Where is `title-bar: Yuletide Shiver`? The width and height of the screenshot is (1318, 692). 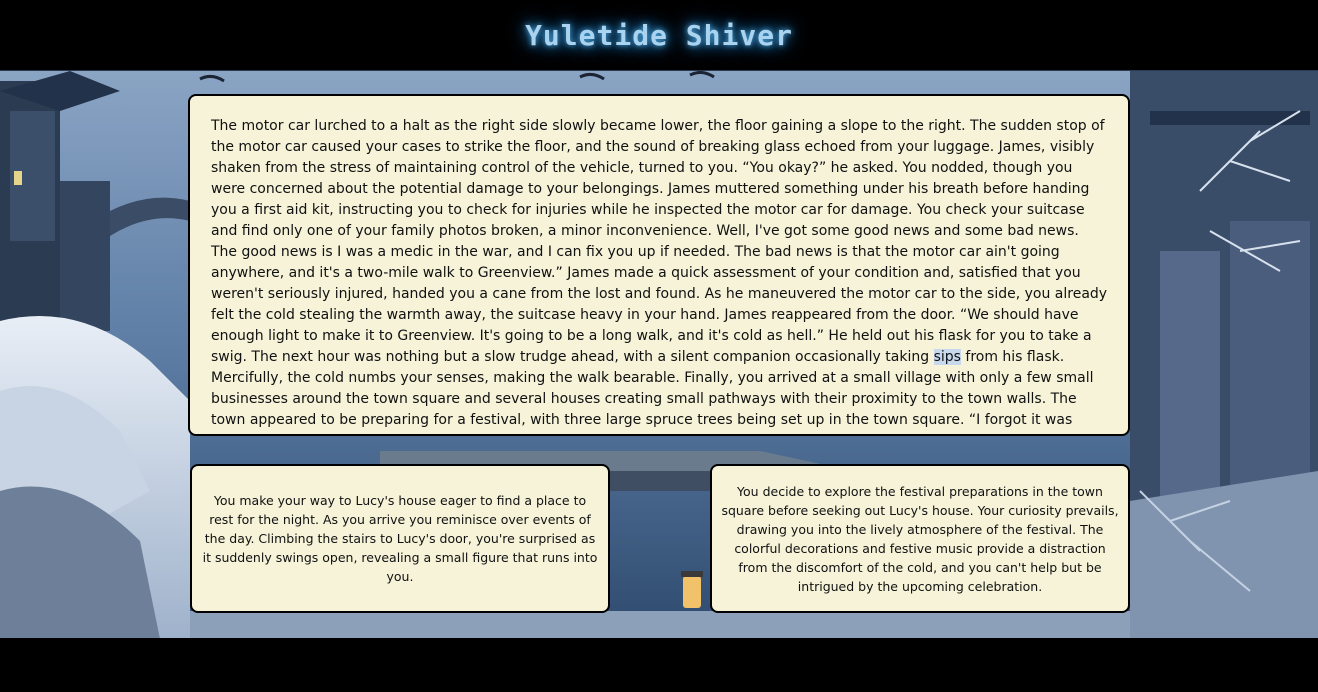 title-bar: Yuletide Shiver is located at coordinates (659, 35).